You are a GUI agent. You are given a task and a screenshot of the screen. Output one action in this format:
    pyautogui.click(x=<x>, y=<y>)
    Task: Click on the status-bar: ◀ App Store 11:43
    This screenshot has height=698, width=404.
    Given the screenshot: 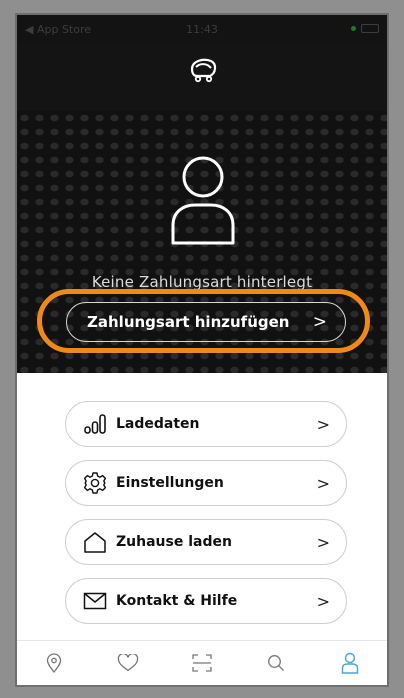 What is the action you would take?
    pyautogui.click(x=202, y=30)
    